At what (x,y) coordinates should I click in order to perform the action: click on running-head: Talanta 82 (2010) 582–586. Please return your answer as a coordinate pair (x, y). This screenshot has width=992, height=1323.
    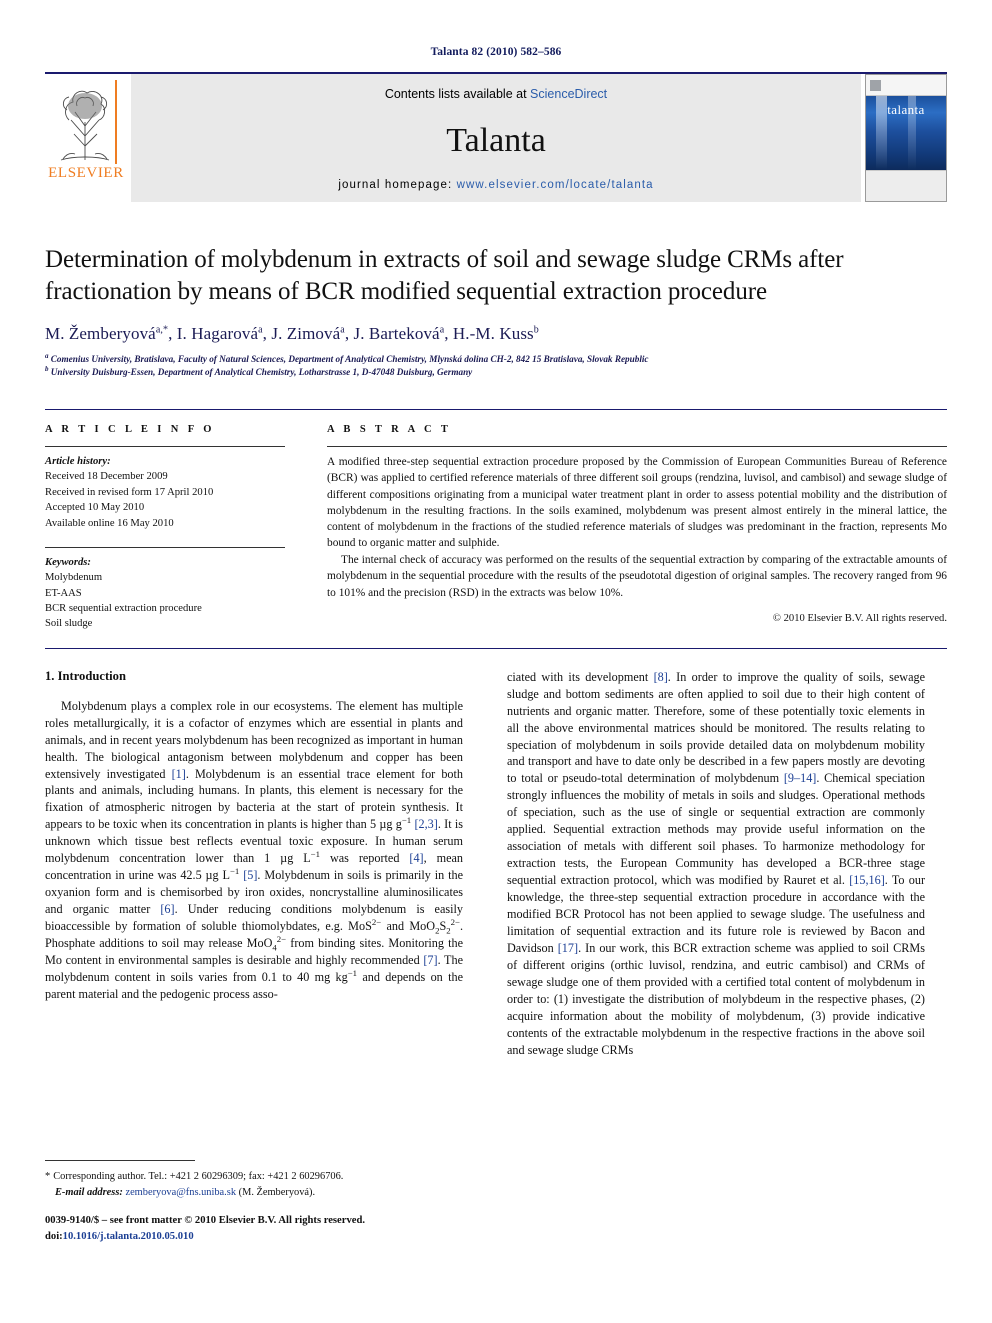
    Looking at the image, I should click on (496, 52).